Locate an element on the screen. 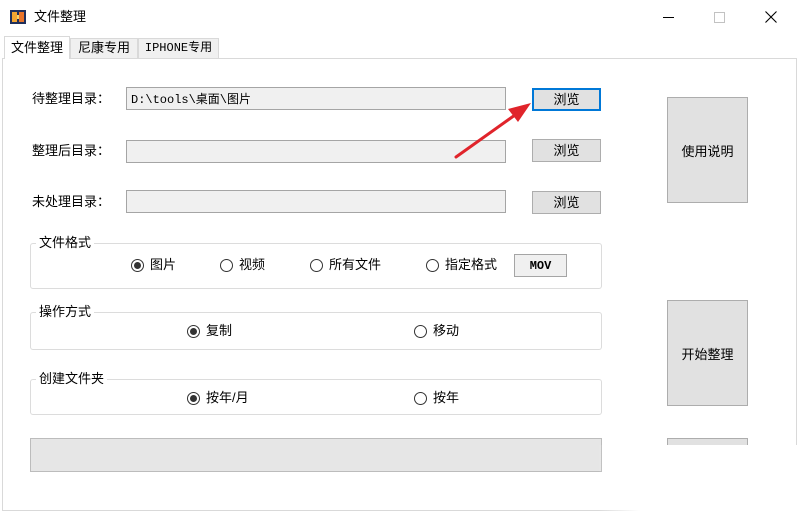  create-folder-group: 创建文件夹 is located at coordinates (316, 393).